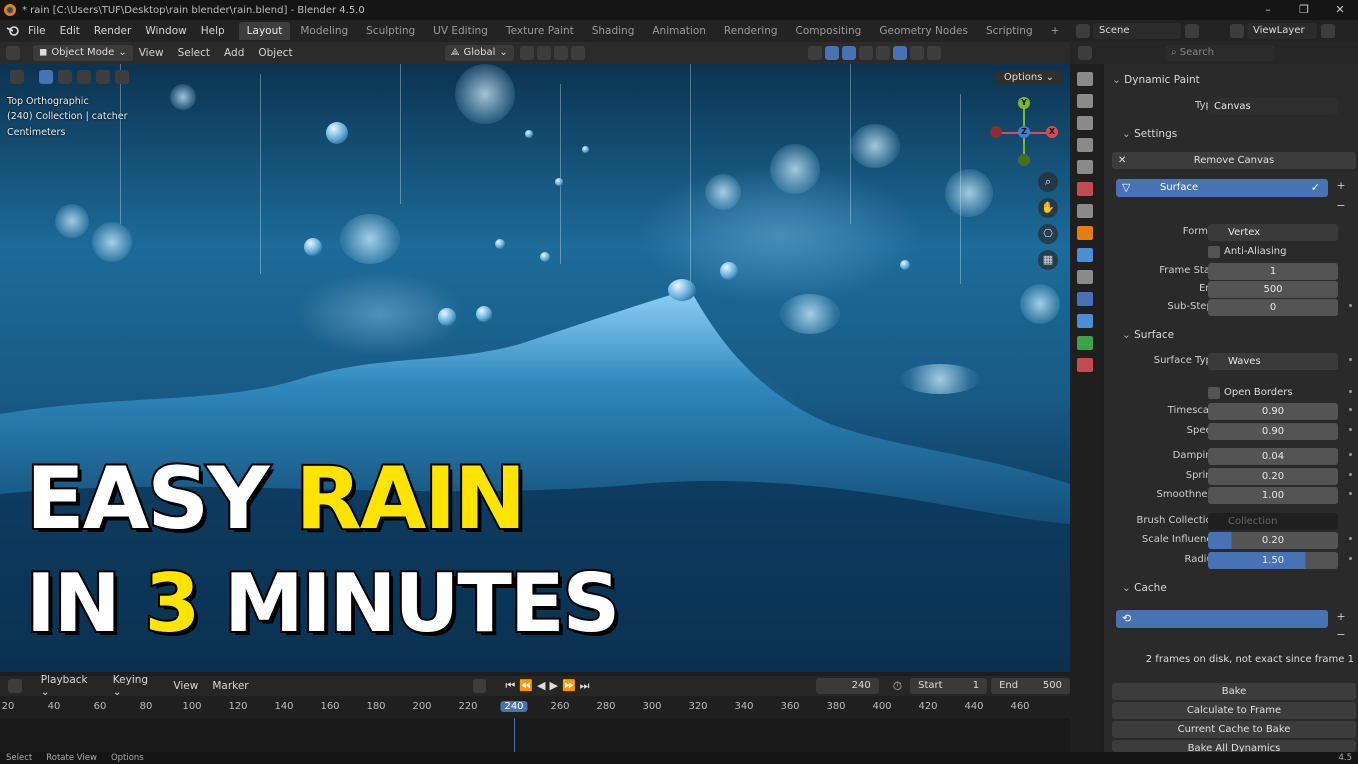  I want to click on tool-toggle-icon, so click(17, 77).